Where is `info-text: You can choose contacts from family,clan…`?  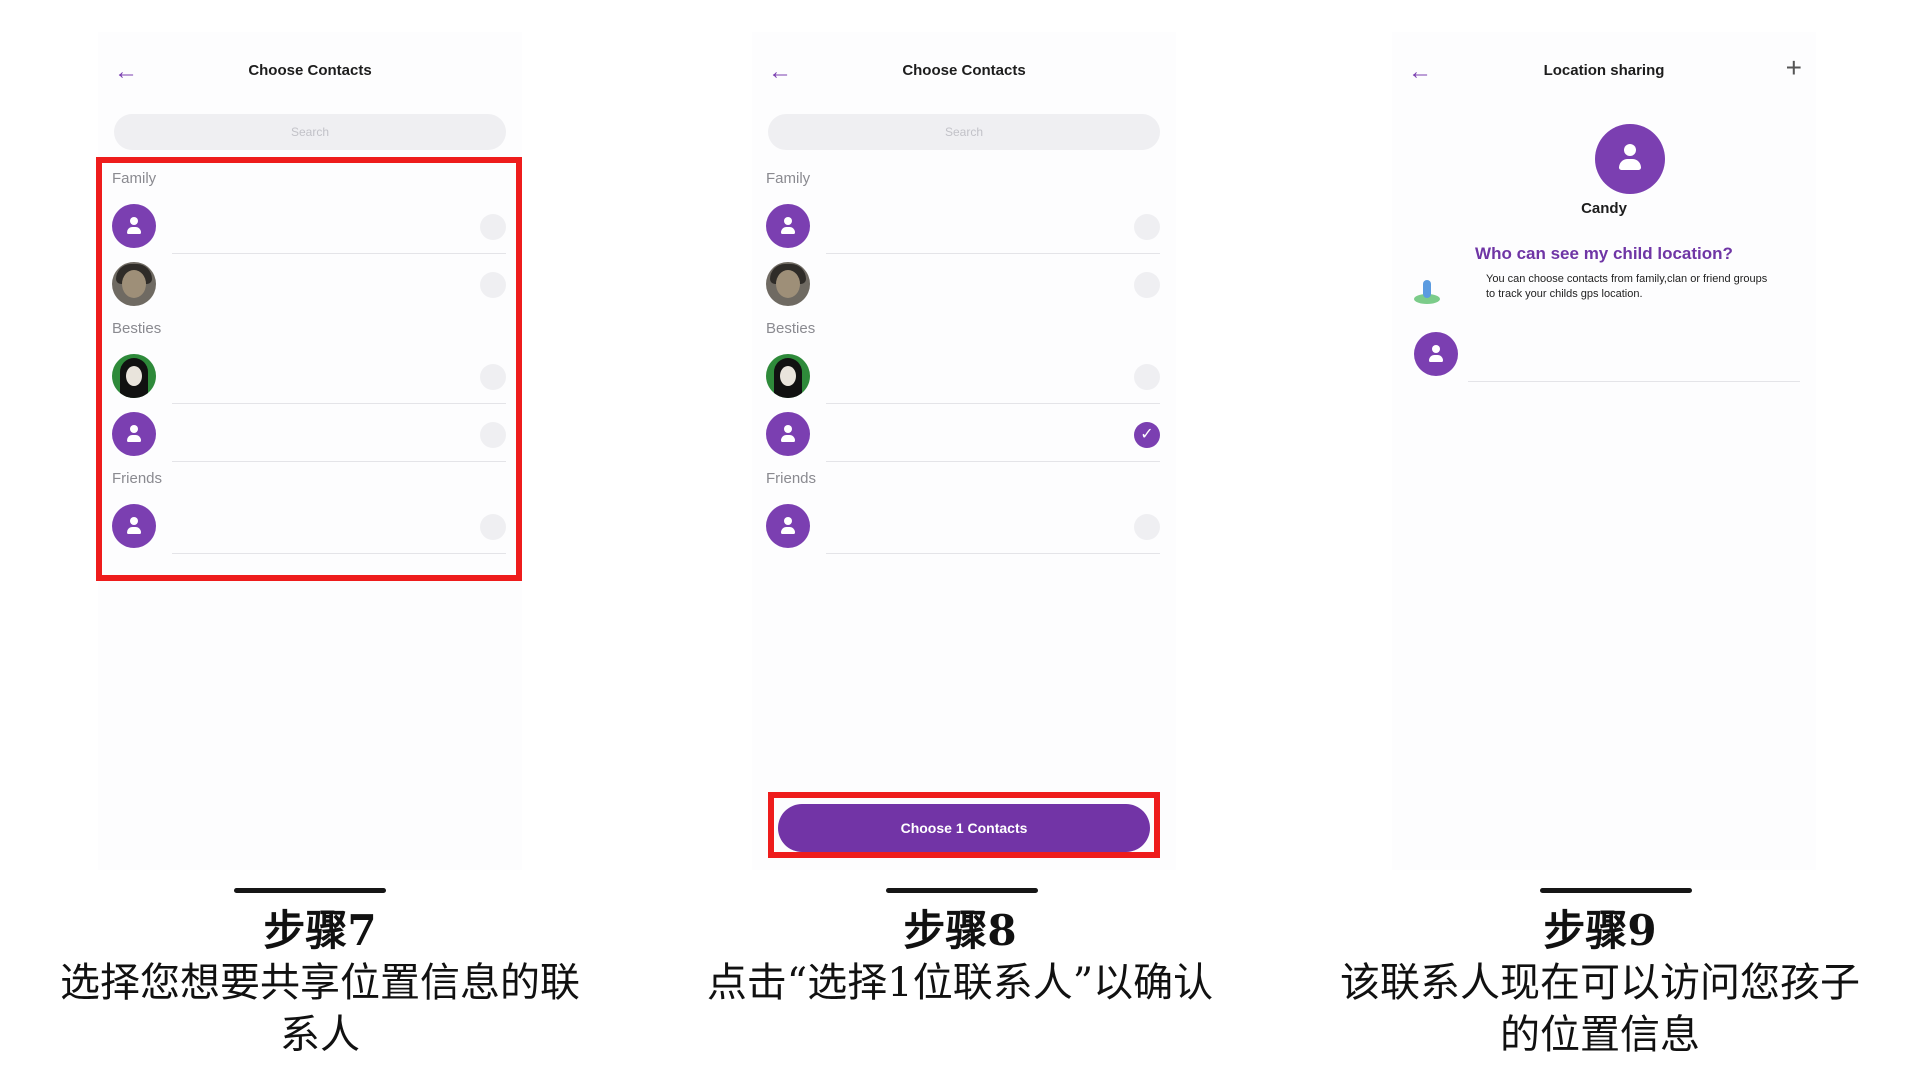 info-text: You can choose contacts from family,clan… is located at coordinates (1651, 287).